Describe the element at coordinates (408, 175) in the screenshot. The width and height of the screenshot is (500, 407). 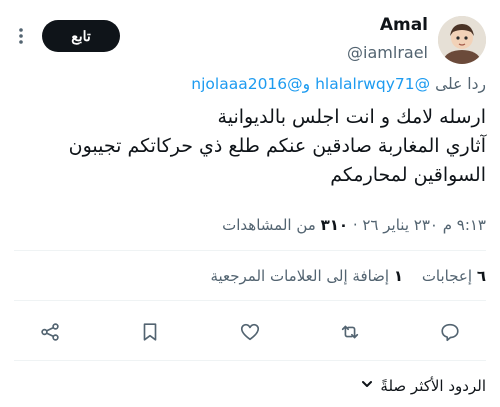
I see `tweet-line: السواقين لمحارمكم` at that location.